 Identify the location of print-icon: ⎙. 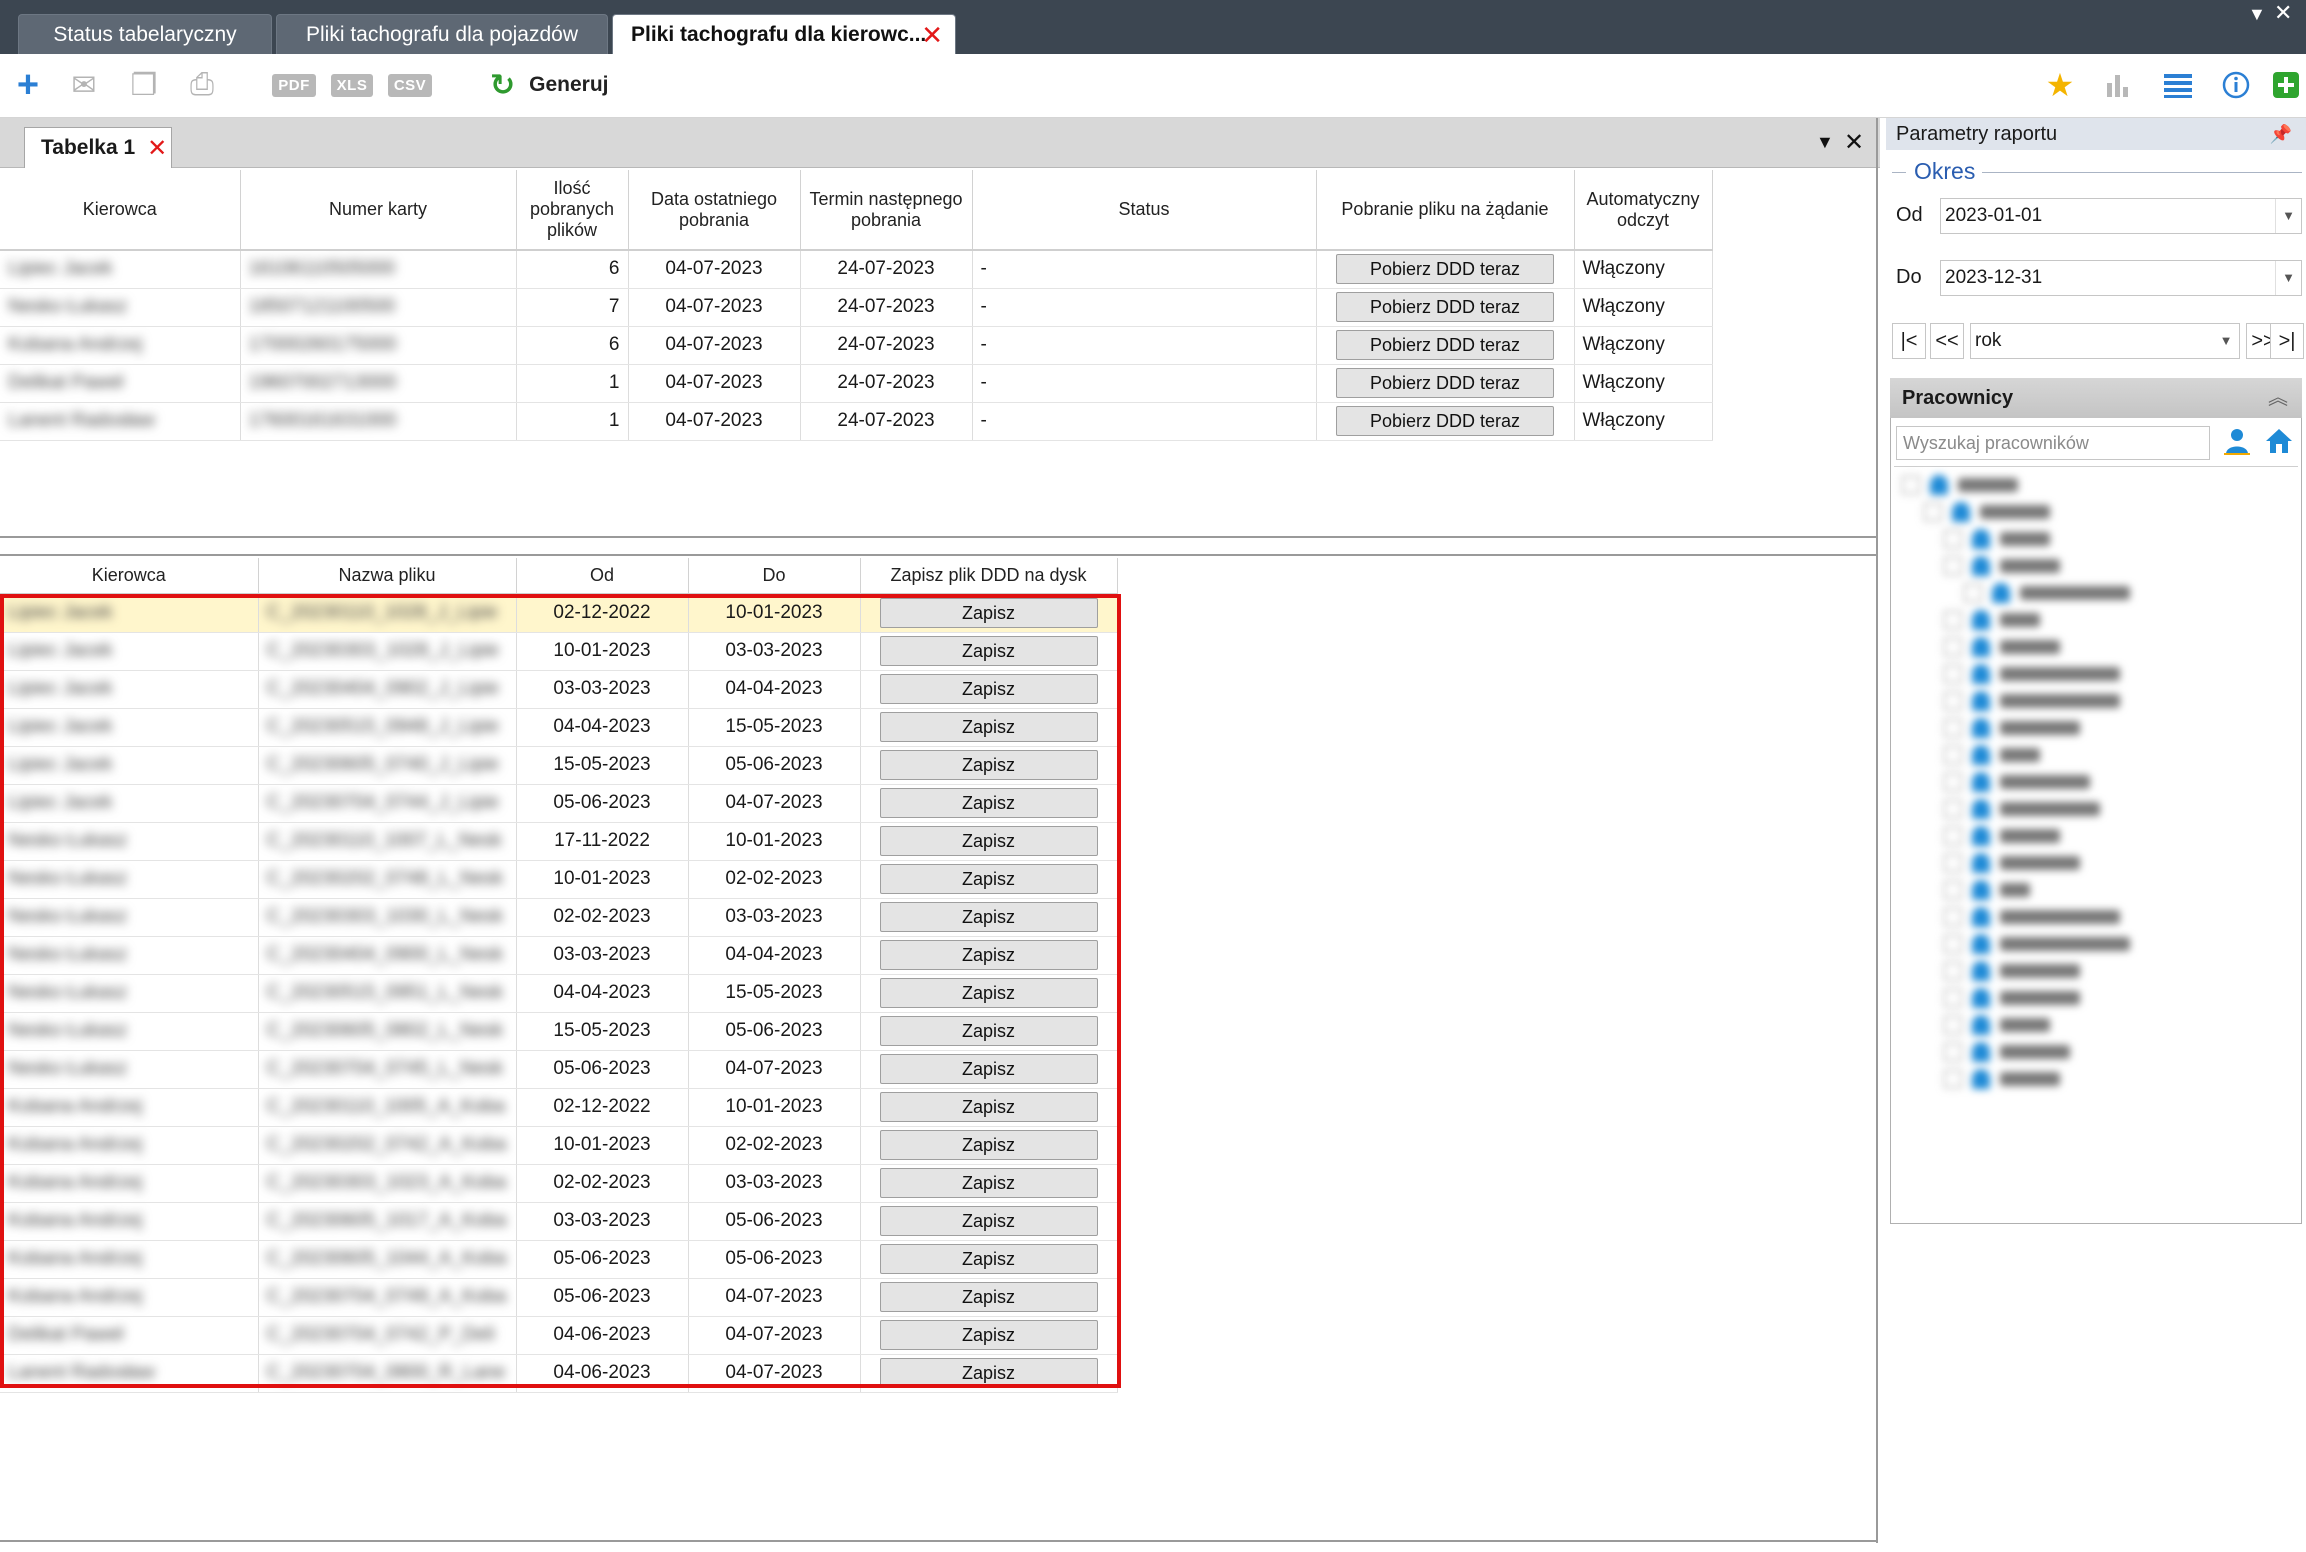
(202, 85).